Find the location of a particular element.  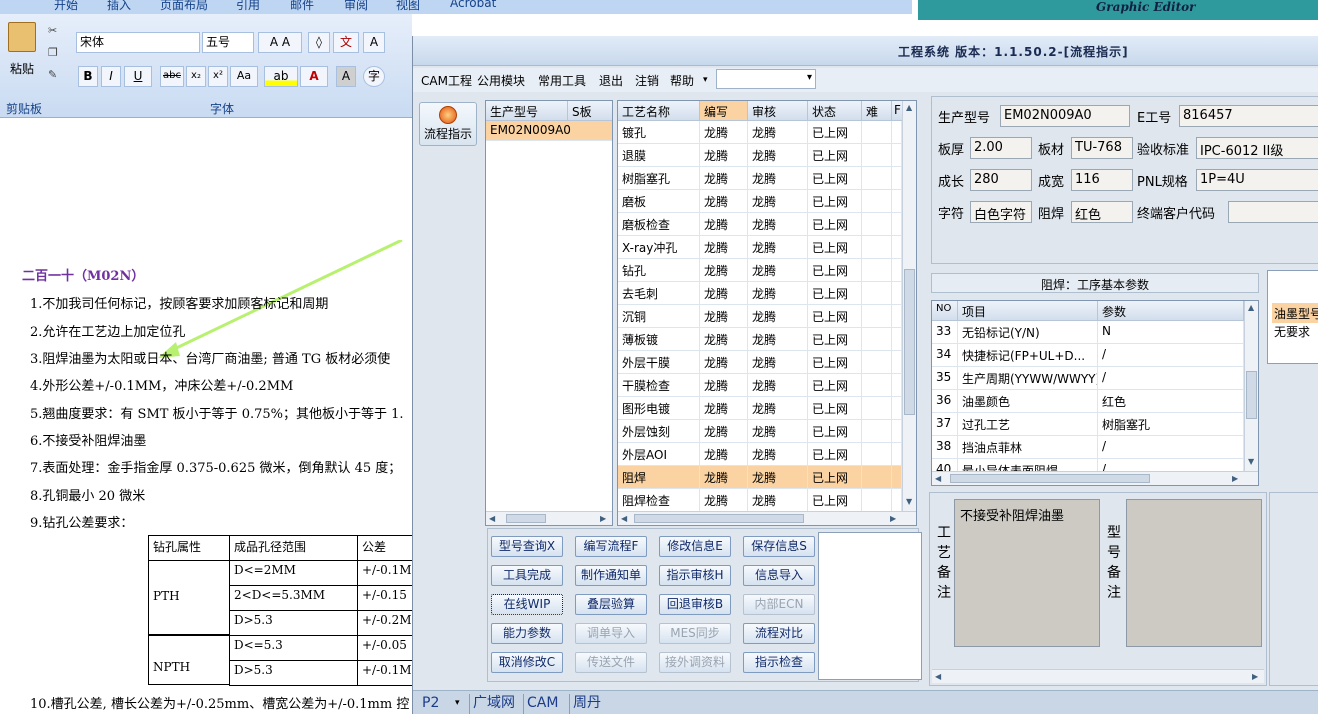

process-row: 去毛刺 is located at coordinates (659, 293).